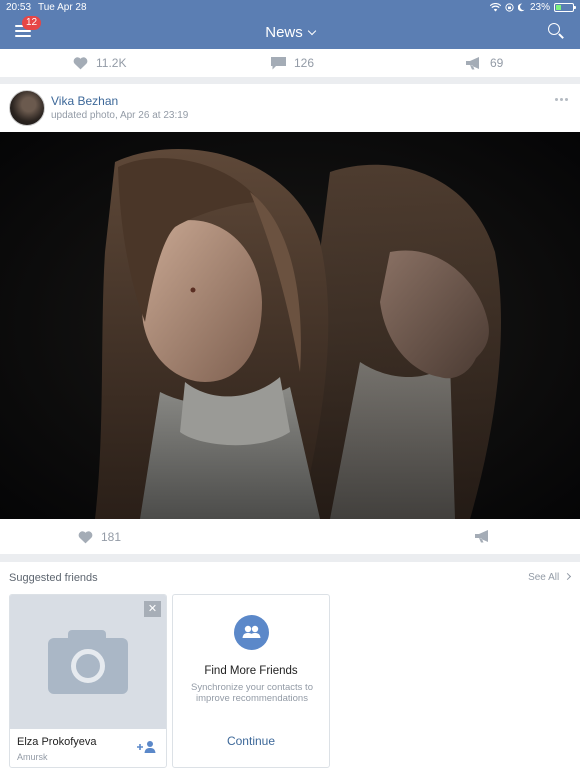 This screenshot has height=773, width=580. I want to click on friend-name: Elza Prokofyeva, so click(56, 742).